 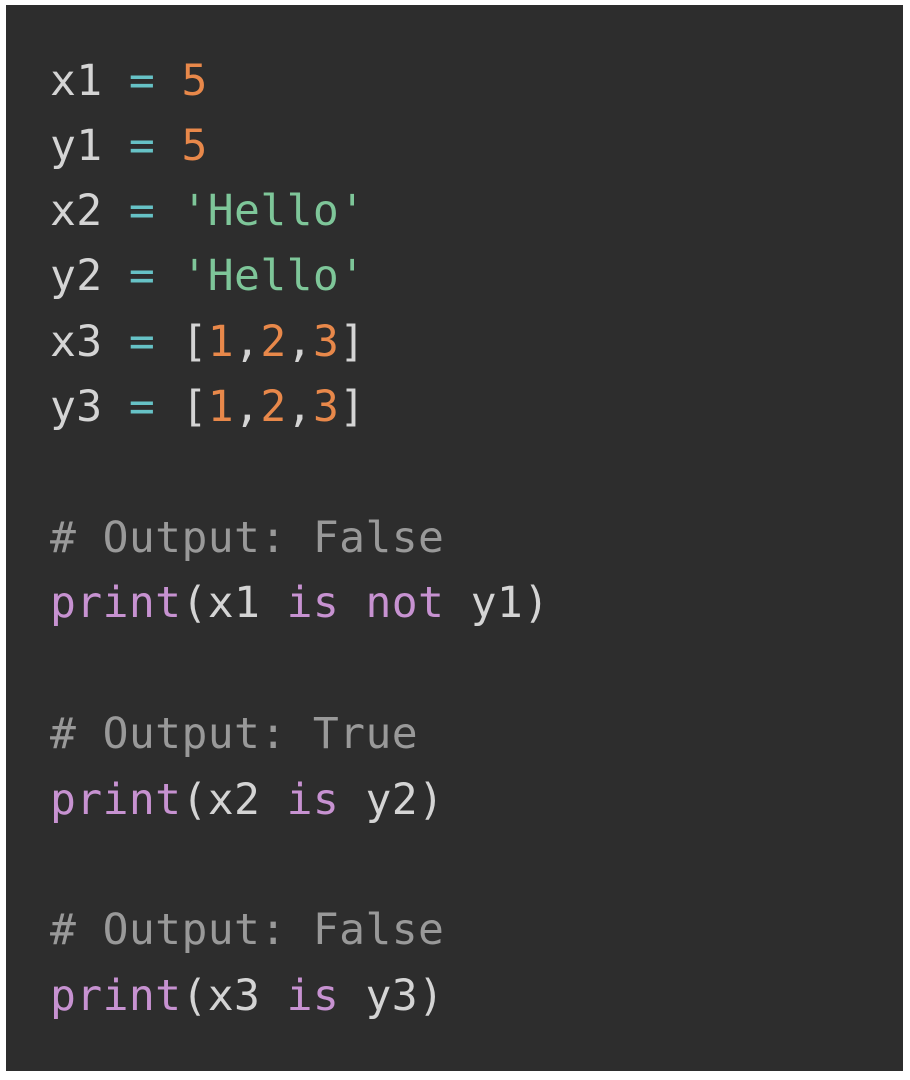 I want to click on code-line: y1 = 5, so click(x=129, y=146).